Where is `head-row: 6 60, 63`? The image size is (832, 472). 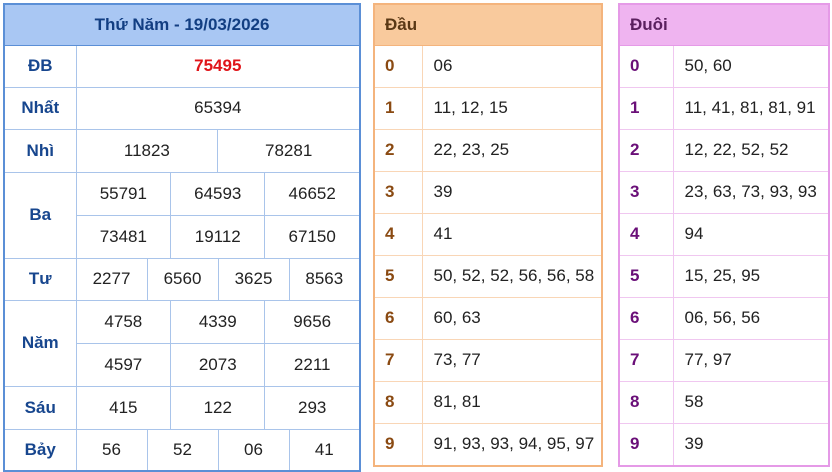 head-row: 6 60, 63 is located at coordinates (488, 318).